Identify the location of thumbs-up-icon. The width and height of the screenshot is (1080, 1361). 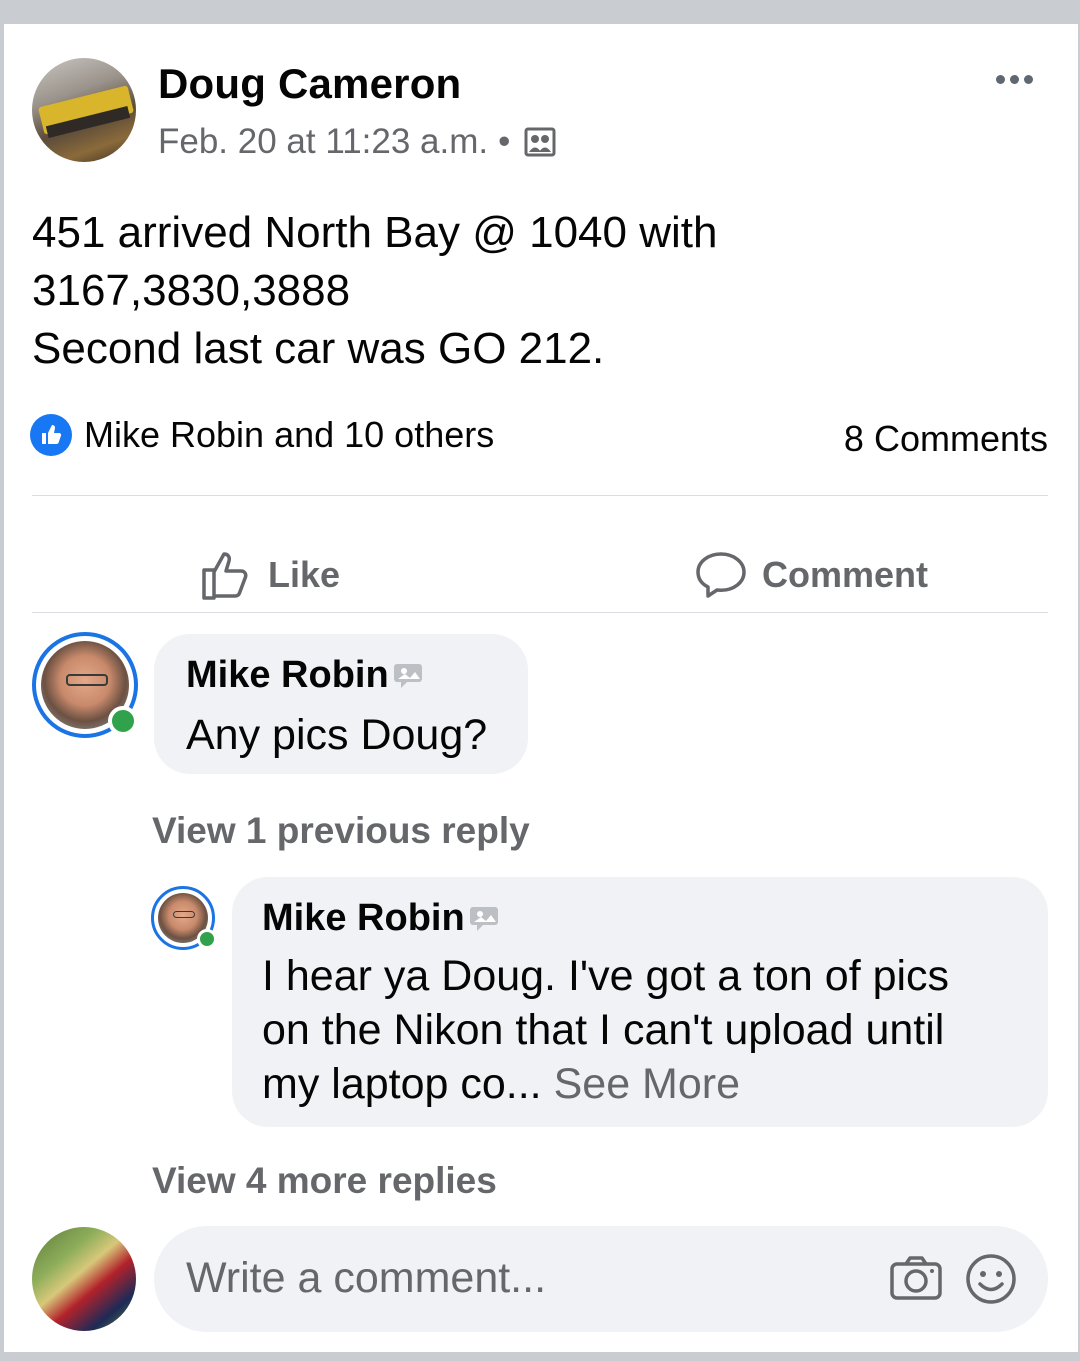
(225, 576).